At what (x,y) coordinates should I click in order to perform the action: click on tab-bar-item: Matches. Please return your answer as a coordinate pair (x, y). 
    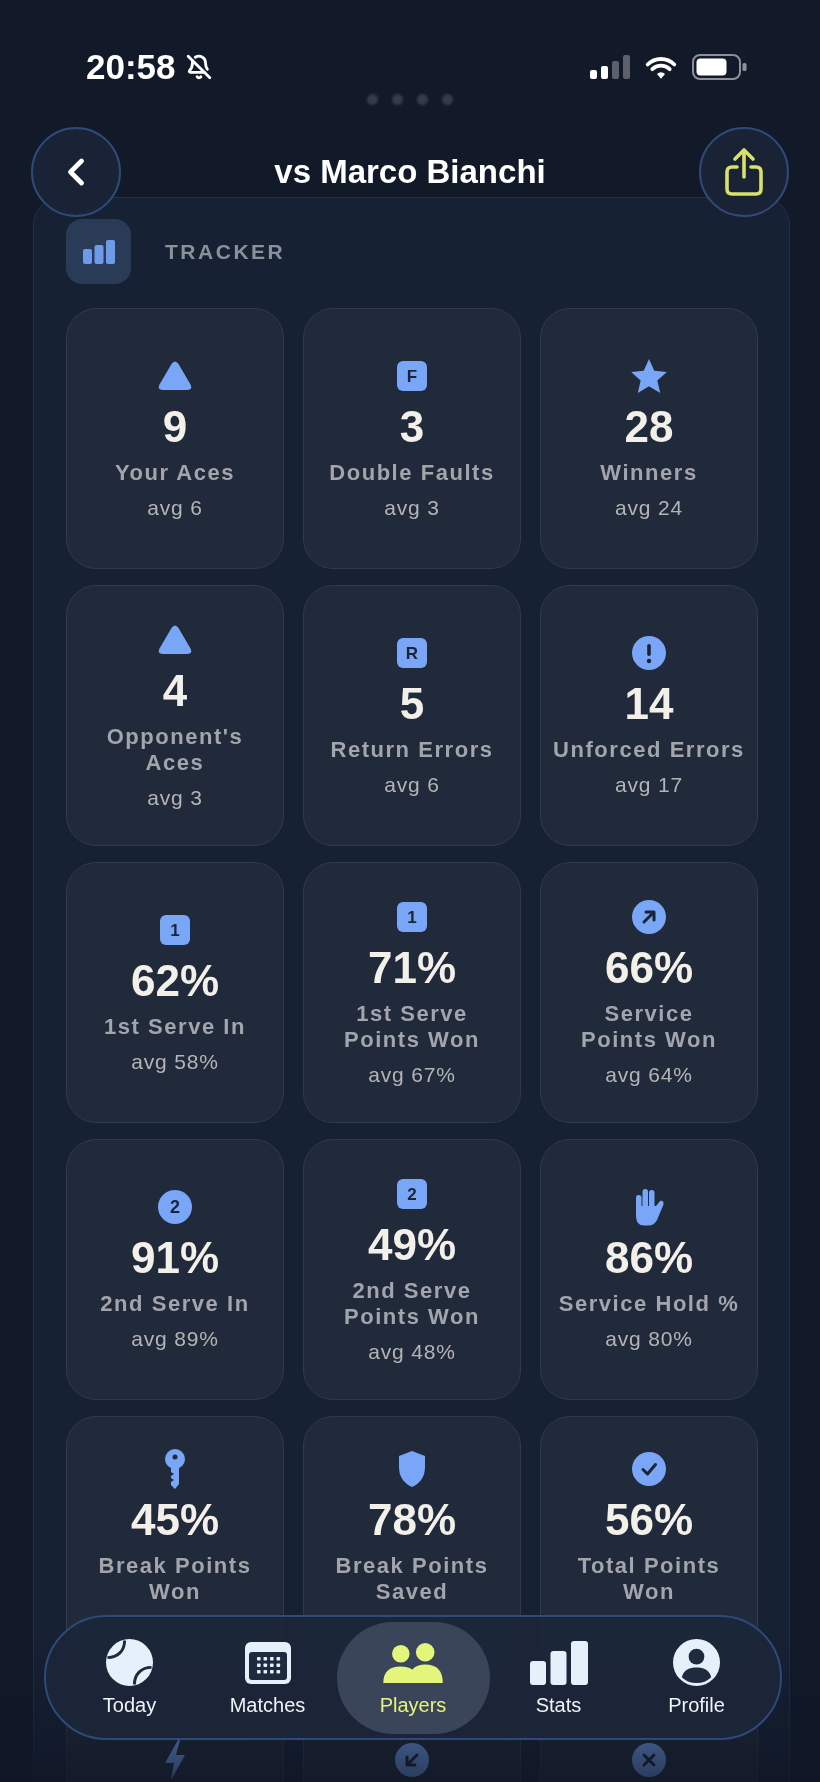
    Looking at the image, I should click on (267, 1677).